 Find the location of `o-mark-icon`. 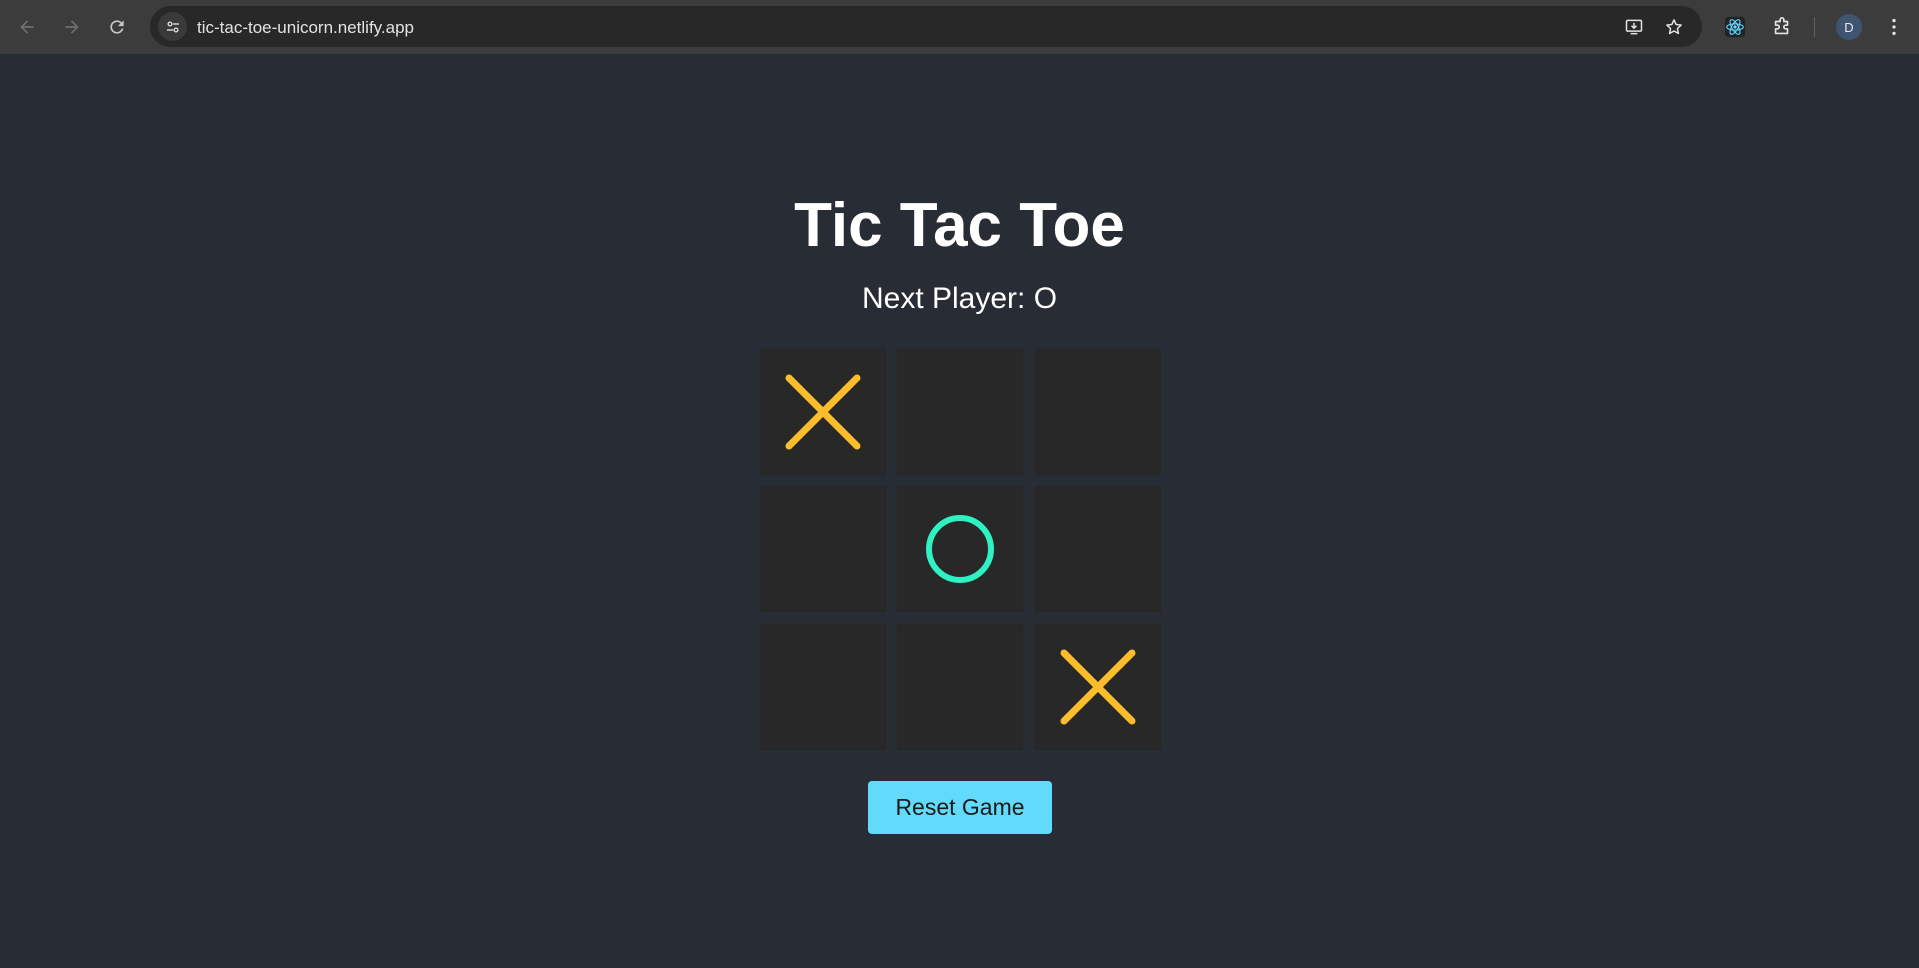

o-mark-icon is located at coordinates (960, 549).